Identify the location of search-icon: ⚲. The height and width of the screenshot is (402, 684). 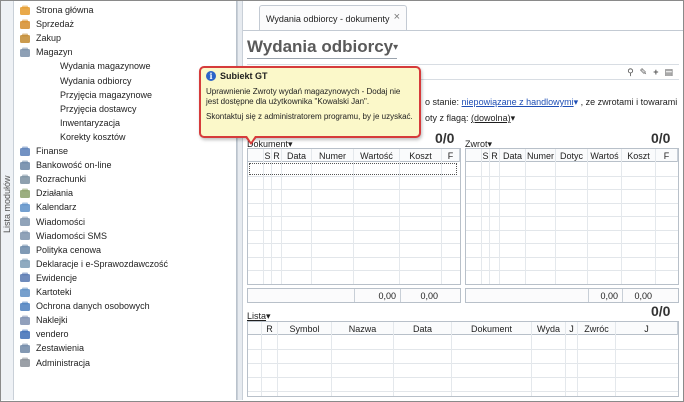
(630, 72).